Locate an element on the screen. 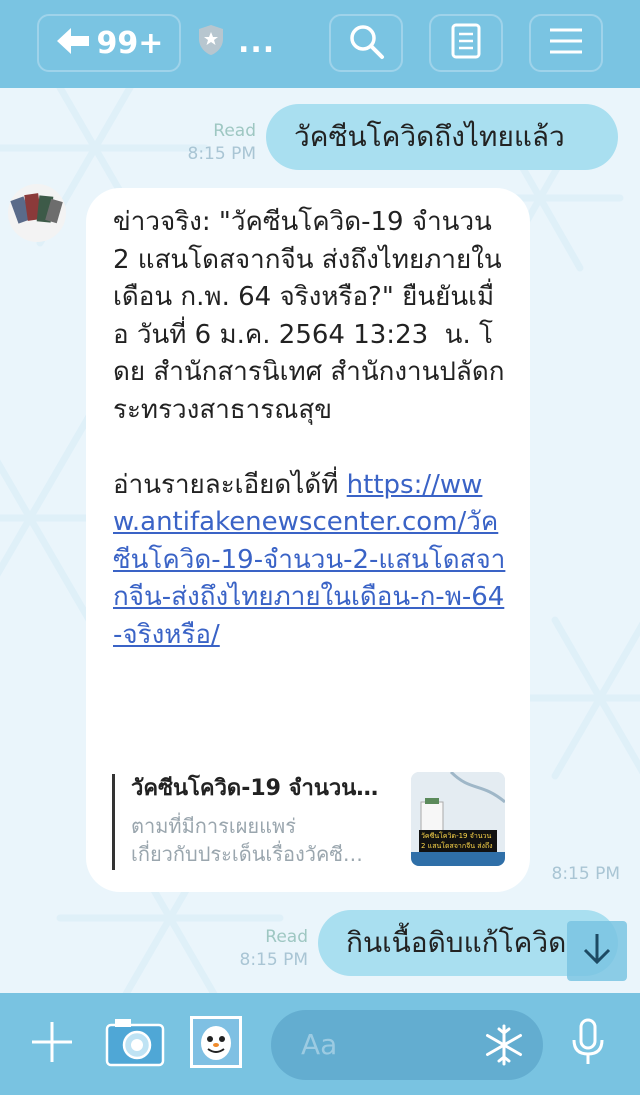 Image resolution: width=640 pixels, height=1095 pixels. menu-icon is located at coordinates (566, 43).